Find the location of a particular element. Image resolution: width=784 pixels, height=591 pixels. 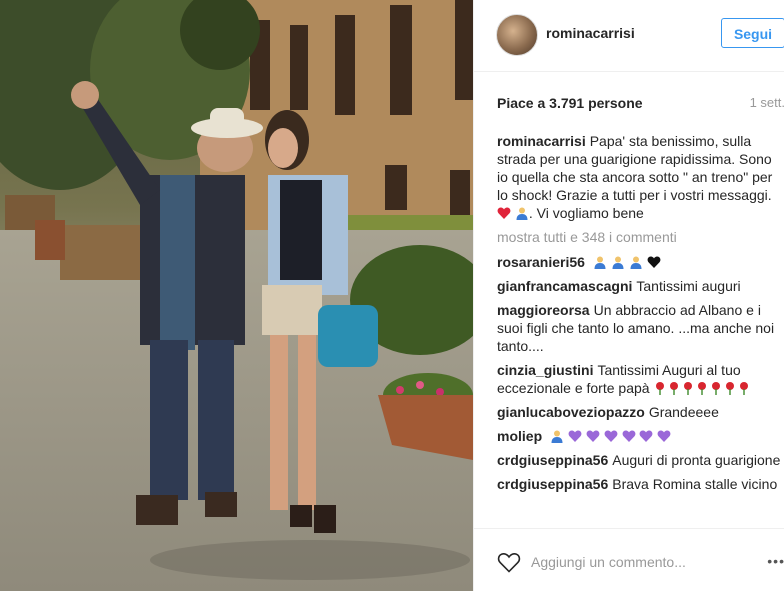

more-options-icon: ••• is located at coordinates (775, 561).